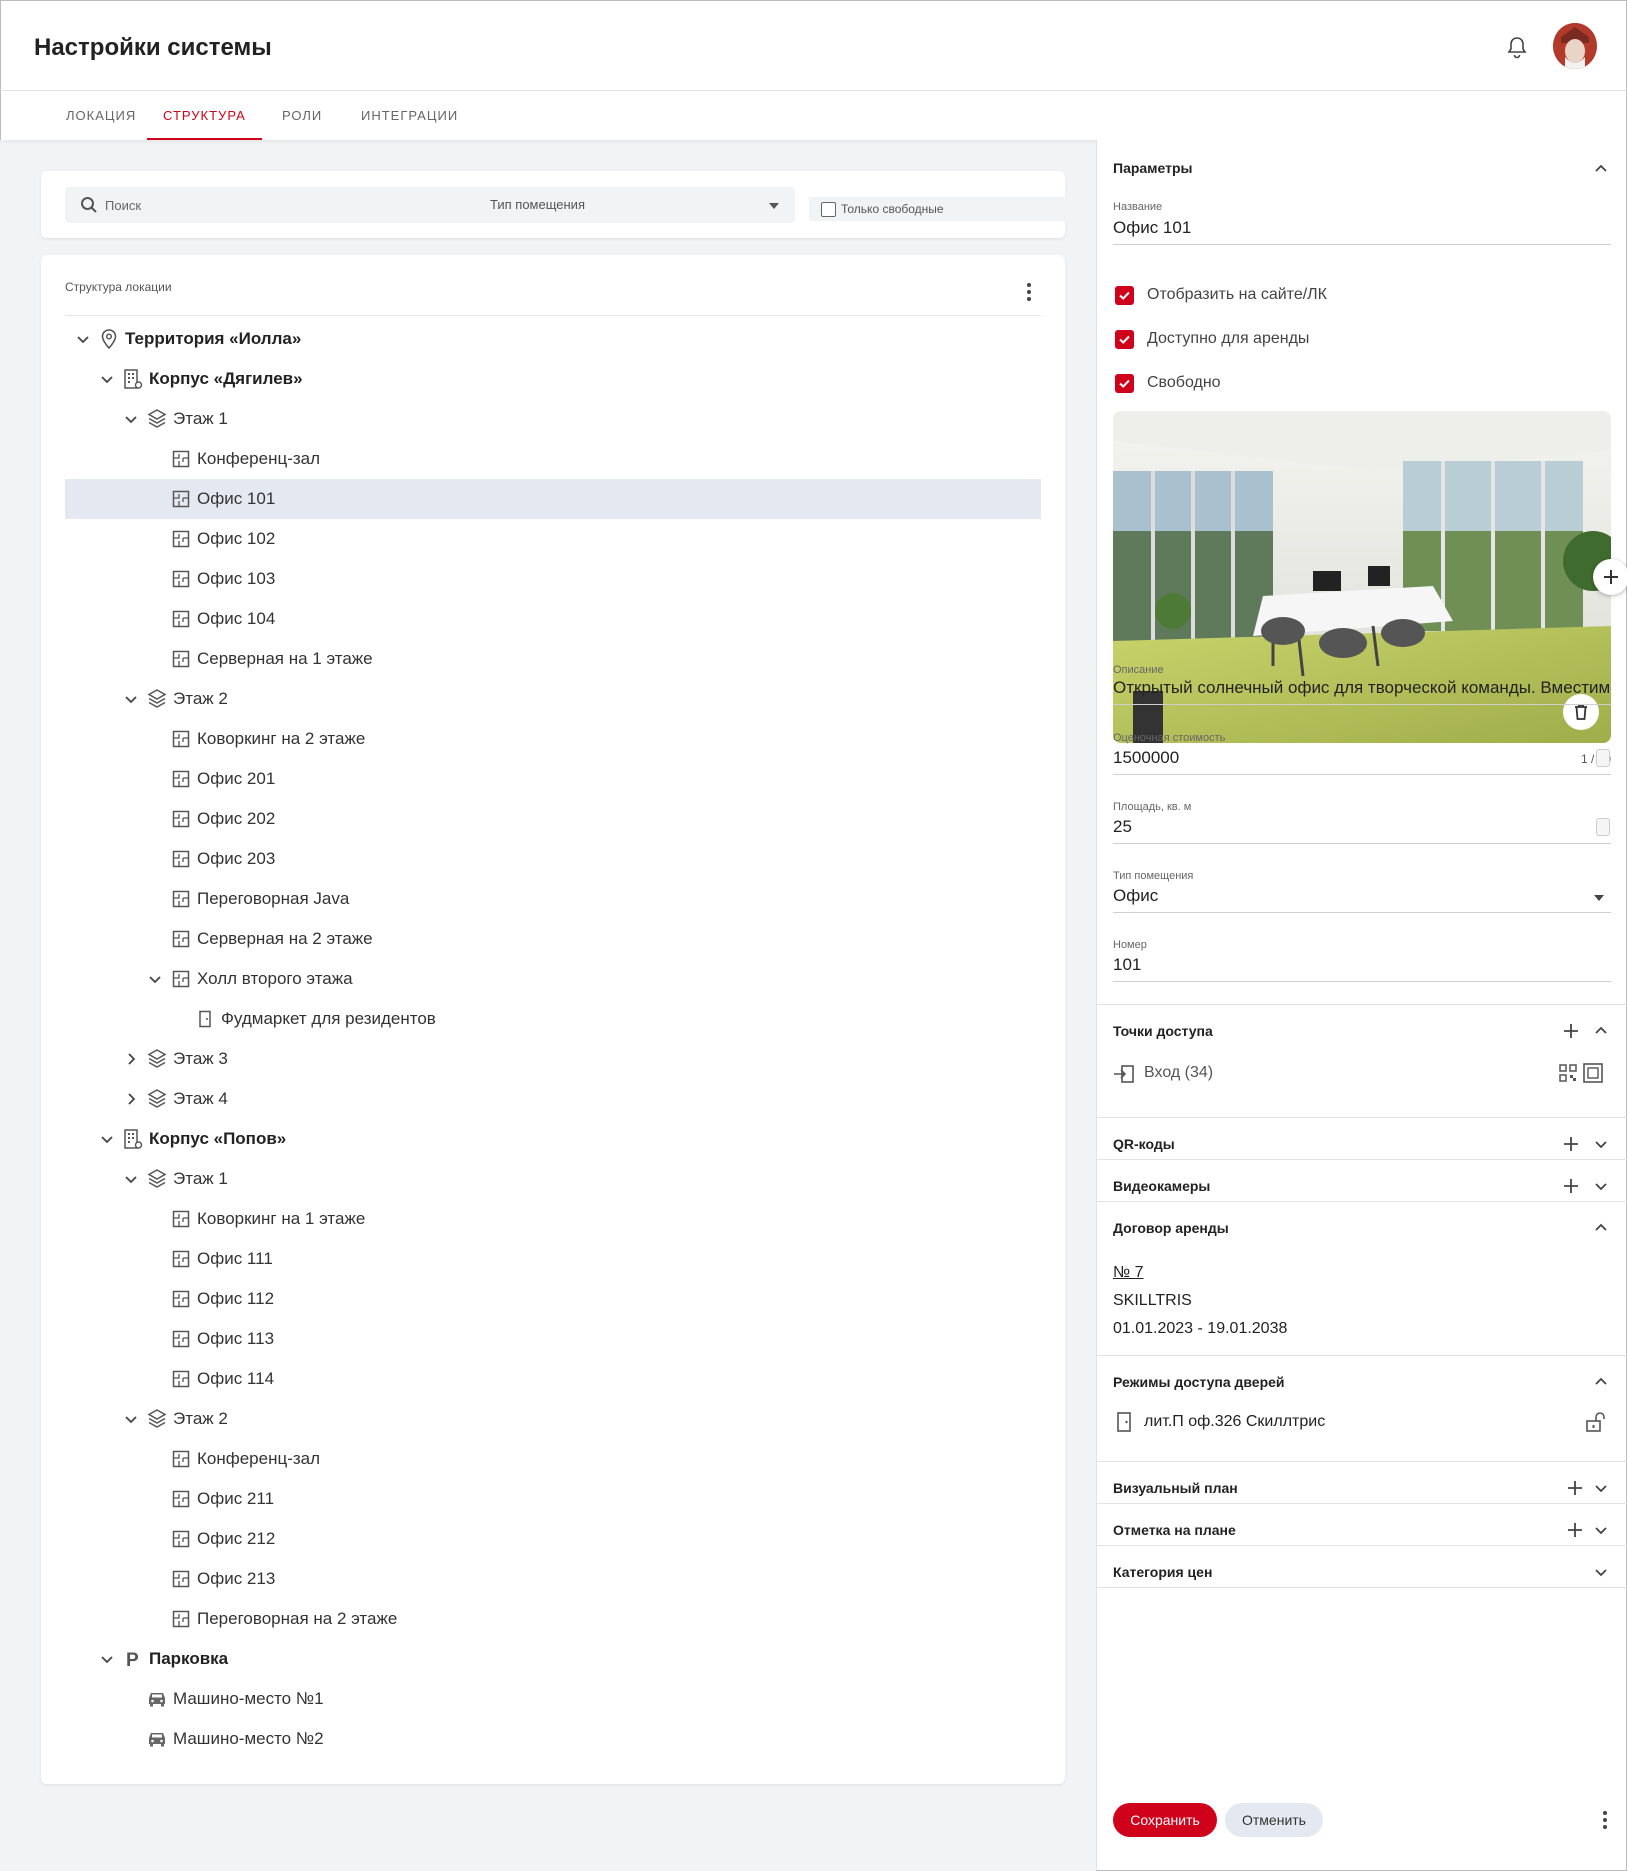 The width and height of the screenshot is (1627, 1871). What do you see at coordinates (1575, 1530) in the screenshot?
I see `add-plan-mark-icon` at bounding box center [1575, 1530].